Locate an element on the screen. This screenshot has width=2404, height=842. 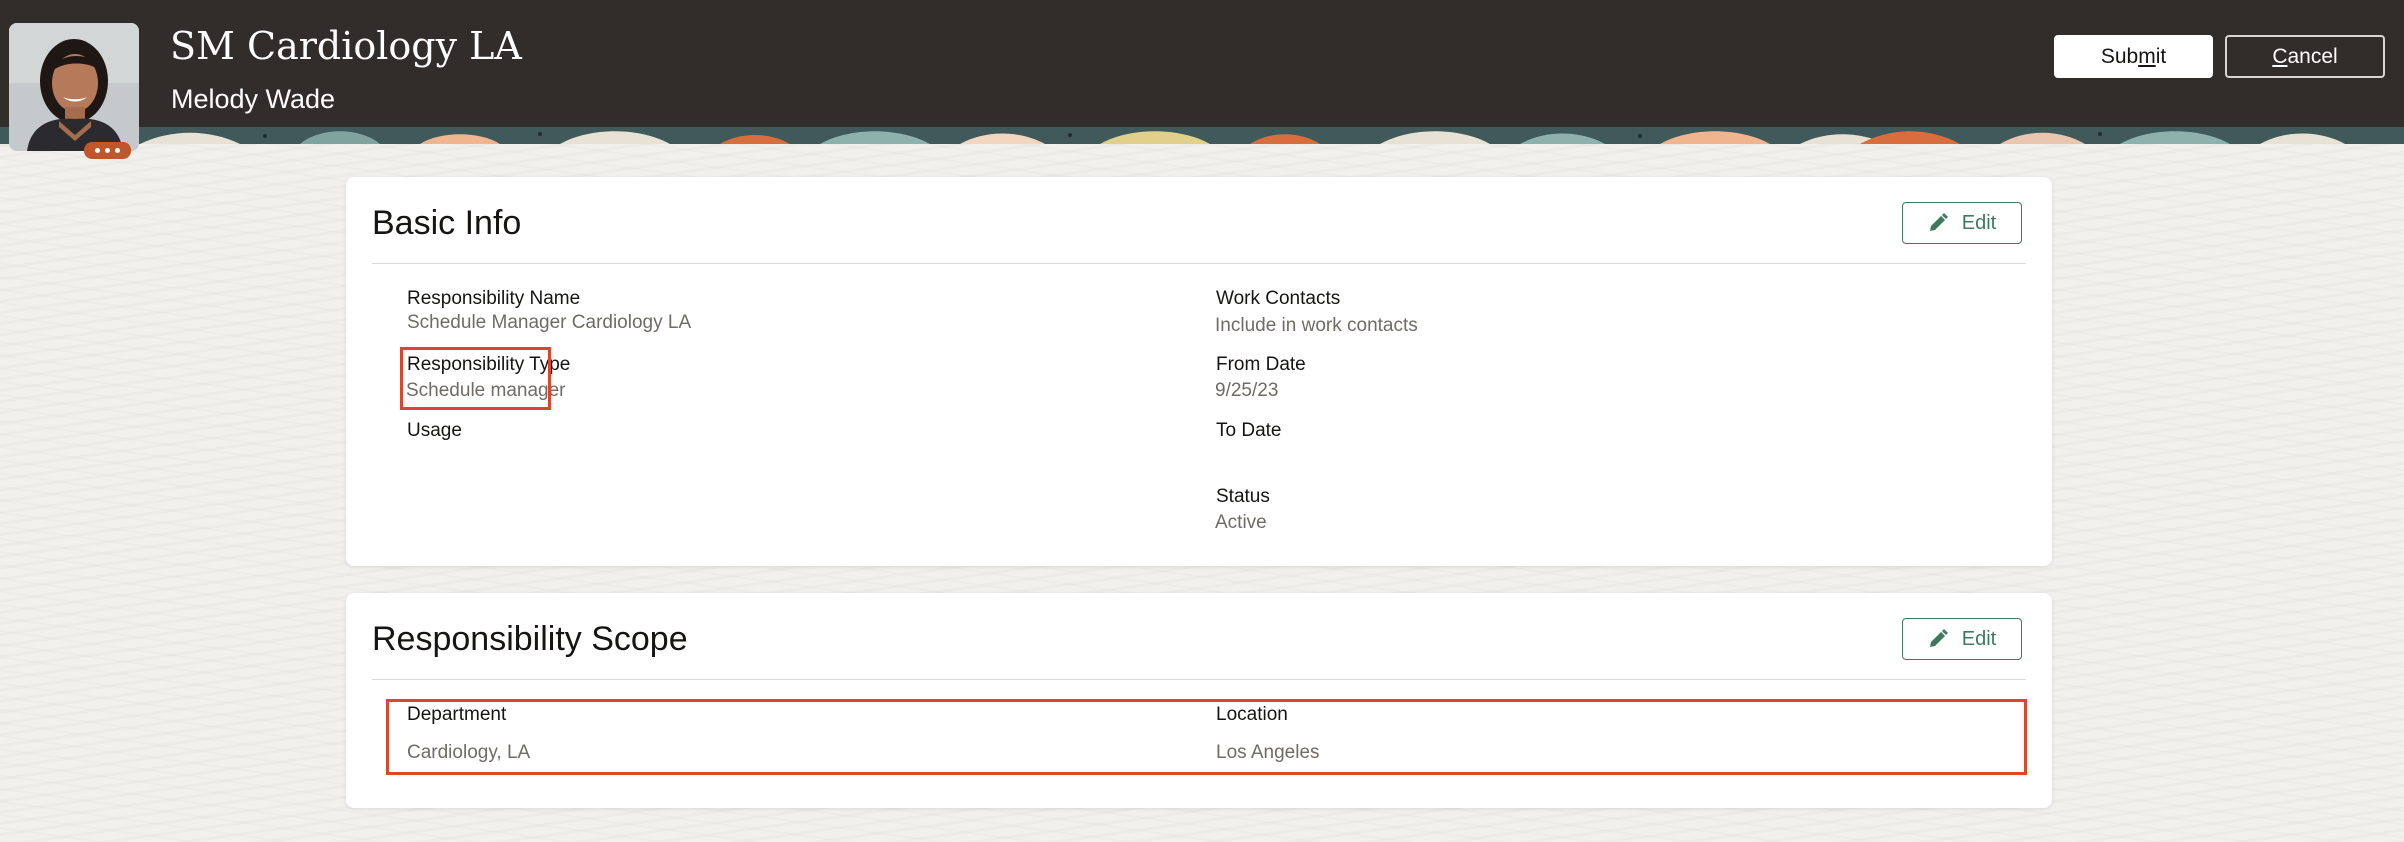
person-photo-icon is located at coordinates (74, 87).